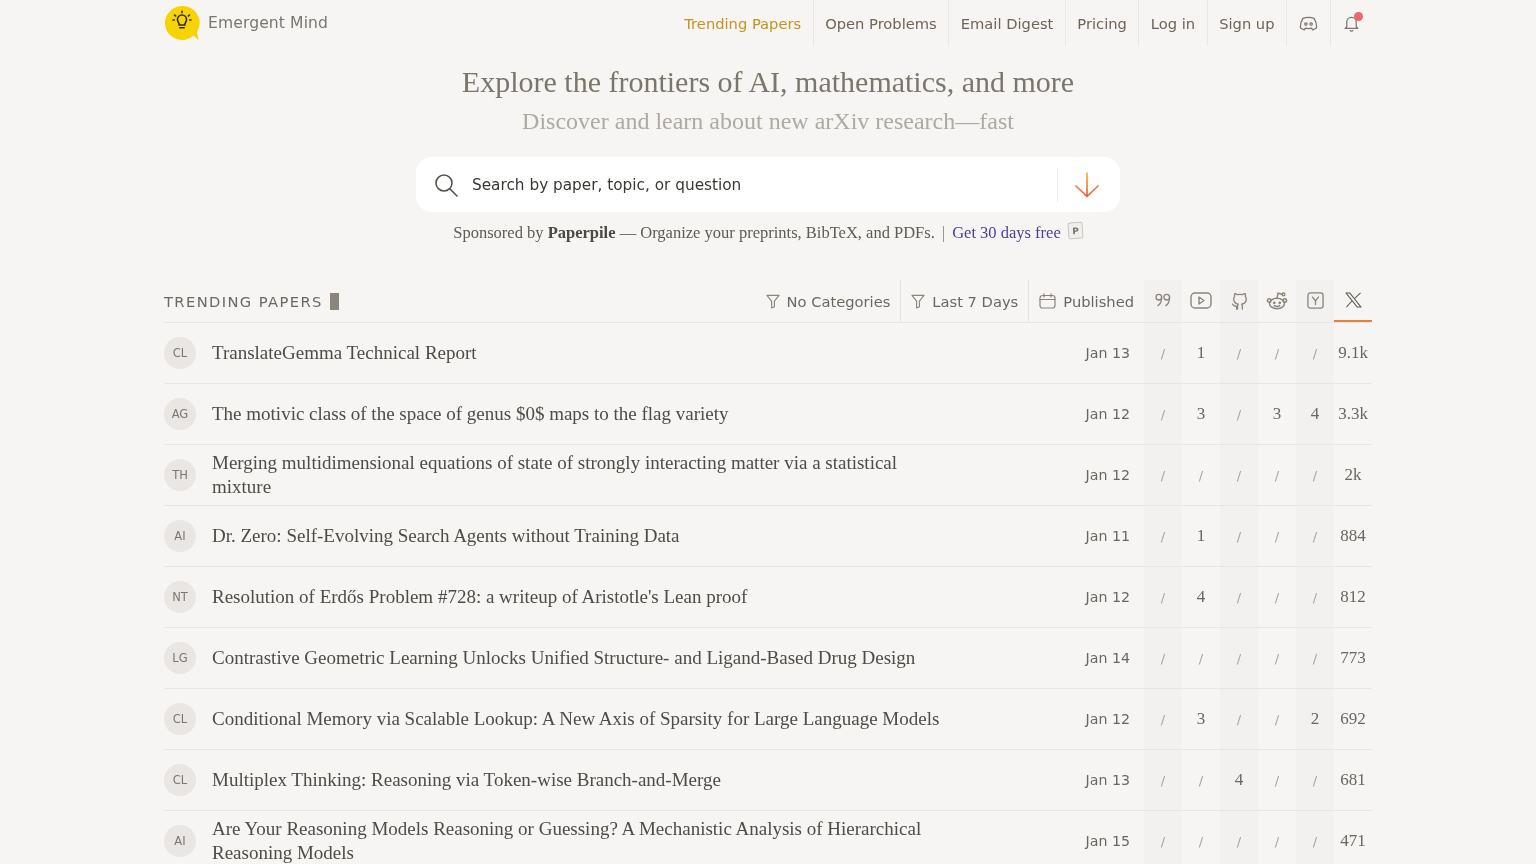 The image size is (1536, 864). What do you see at coordinates (1006, 23) in the screenshot?
I see `nav-link: Email Digest` at bounding box center [1006, 23].